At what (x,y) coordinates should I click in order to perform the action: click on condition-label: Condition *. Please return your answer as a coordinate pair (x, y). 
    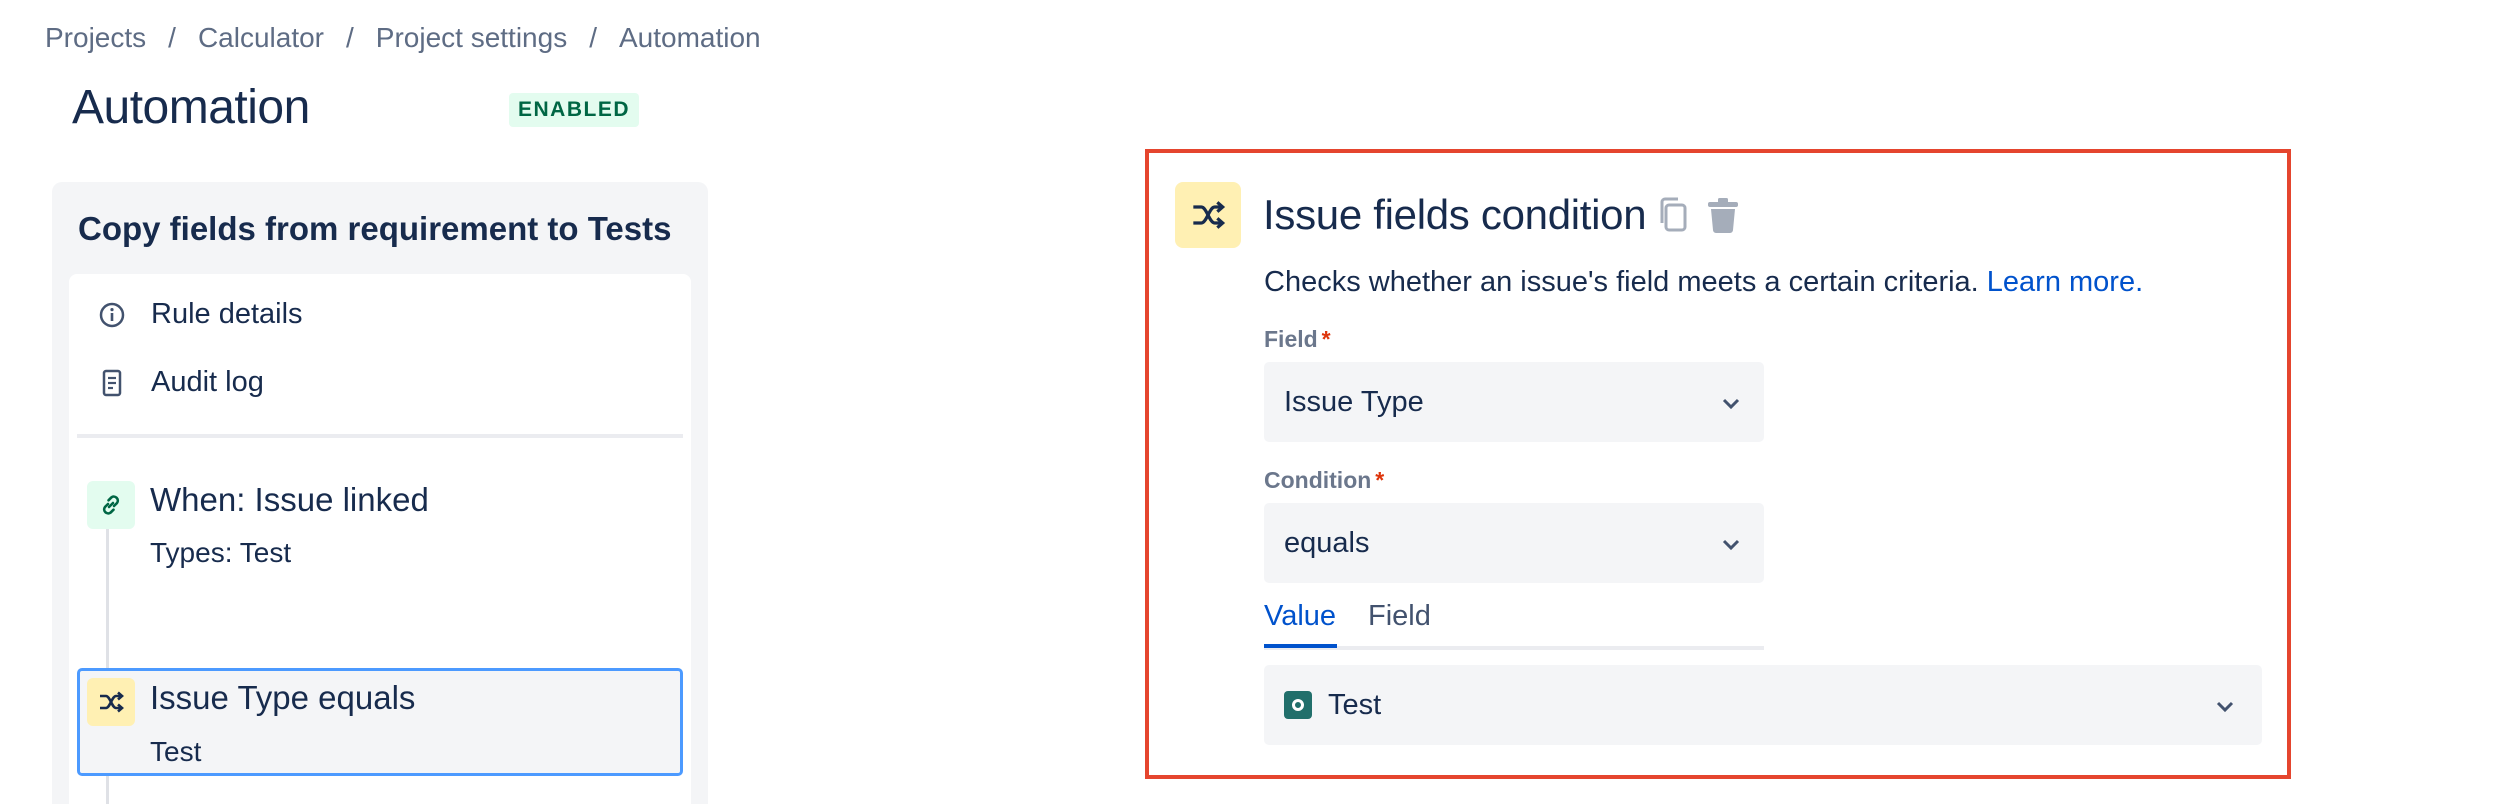
    Looking at the image, I should click on (1324, 480).